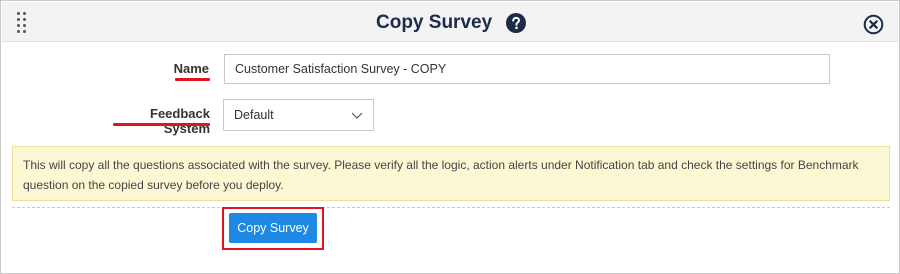 Image resolution: width=900 pixels, height=274 pixels. What do you see at coordinates (192, 79) in the screenshot?
I see `name-label-highlight` at bounding box center [192, 79].